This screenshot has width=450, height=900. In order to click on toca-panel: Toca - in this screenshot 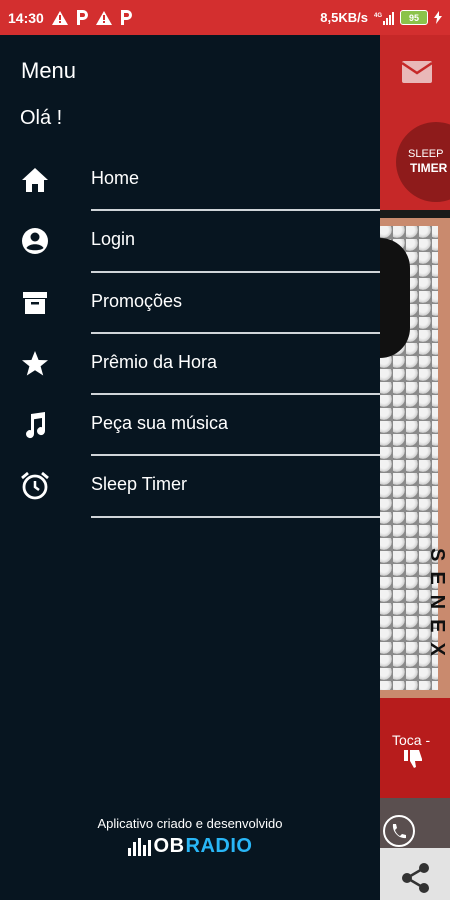, I will do `click(415, 748)`.